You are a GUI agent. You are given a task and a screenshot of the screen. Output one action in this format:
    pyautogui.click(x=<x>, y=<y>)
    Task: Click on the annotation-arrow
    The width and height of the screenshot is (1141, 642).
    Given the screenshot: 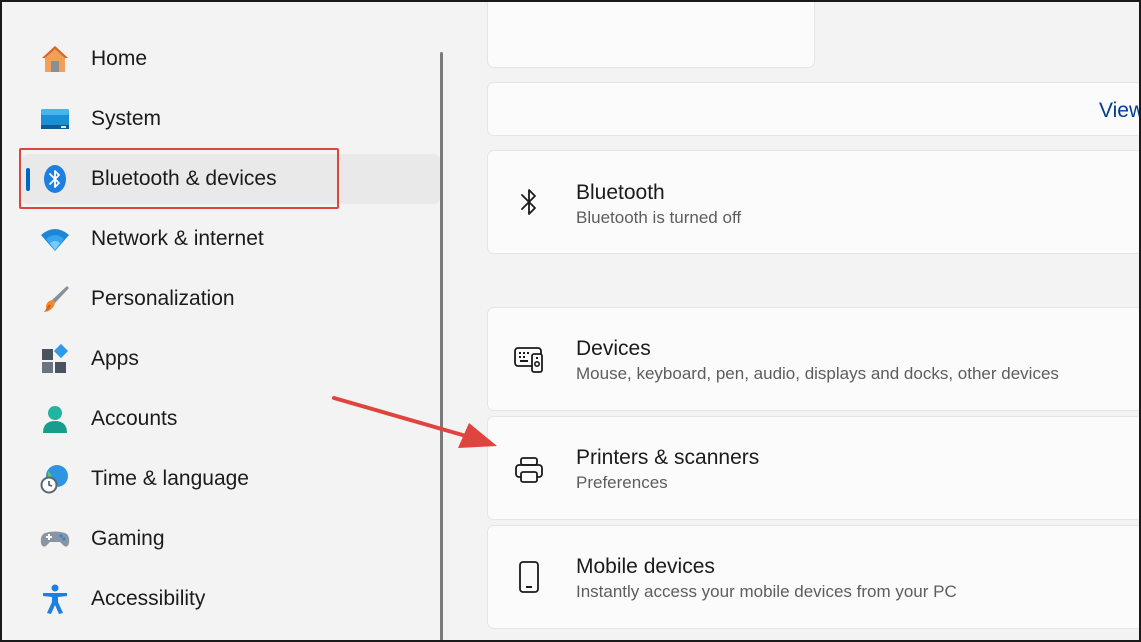 What is the action you would take?
    pyautogui.click(x=414, y=422)
    